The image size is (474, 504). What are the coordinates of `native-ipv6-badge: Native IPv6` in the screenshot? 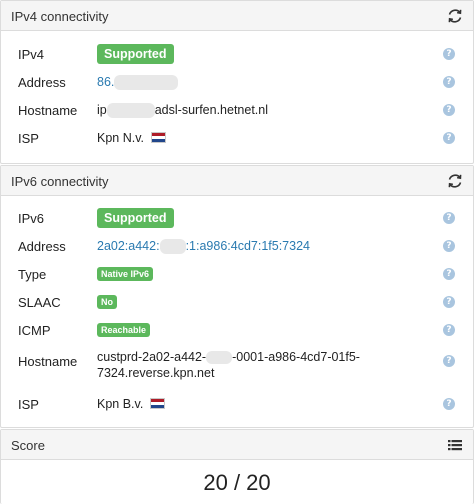 It's located at (125, 274).